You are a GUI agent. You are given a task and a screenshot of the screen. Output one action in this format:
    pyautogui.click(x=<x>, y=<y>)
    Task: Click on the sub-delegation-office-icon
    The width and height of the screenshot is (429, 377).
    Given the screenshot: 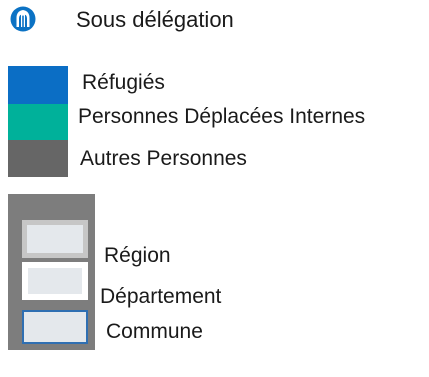 What is the action you would take?
    pyautogui.click(x=23, y=19)
    